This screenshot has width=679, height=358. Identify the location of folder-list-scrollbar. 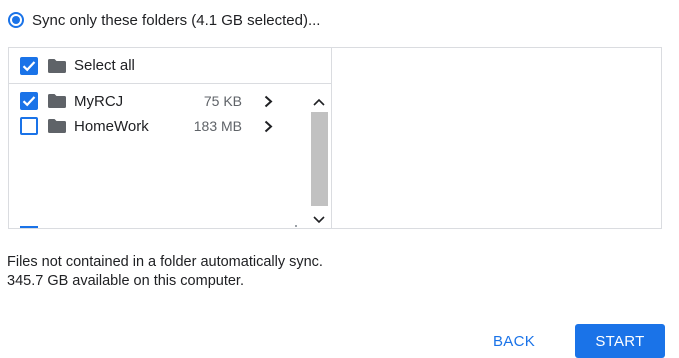
(319, 158).